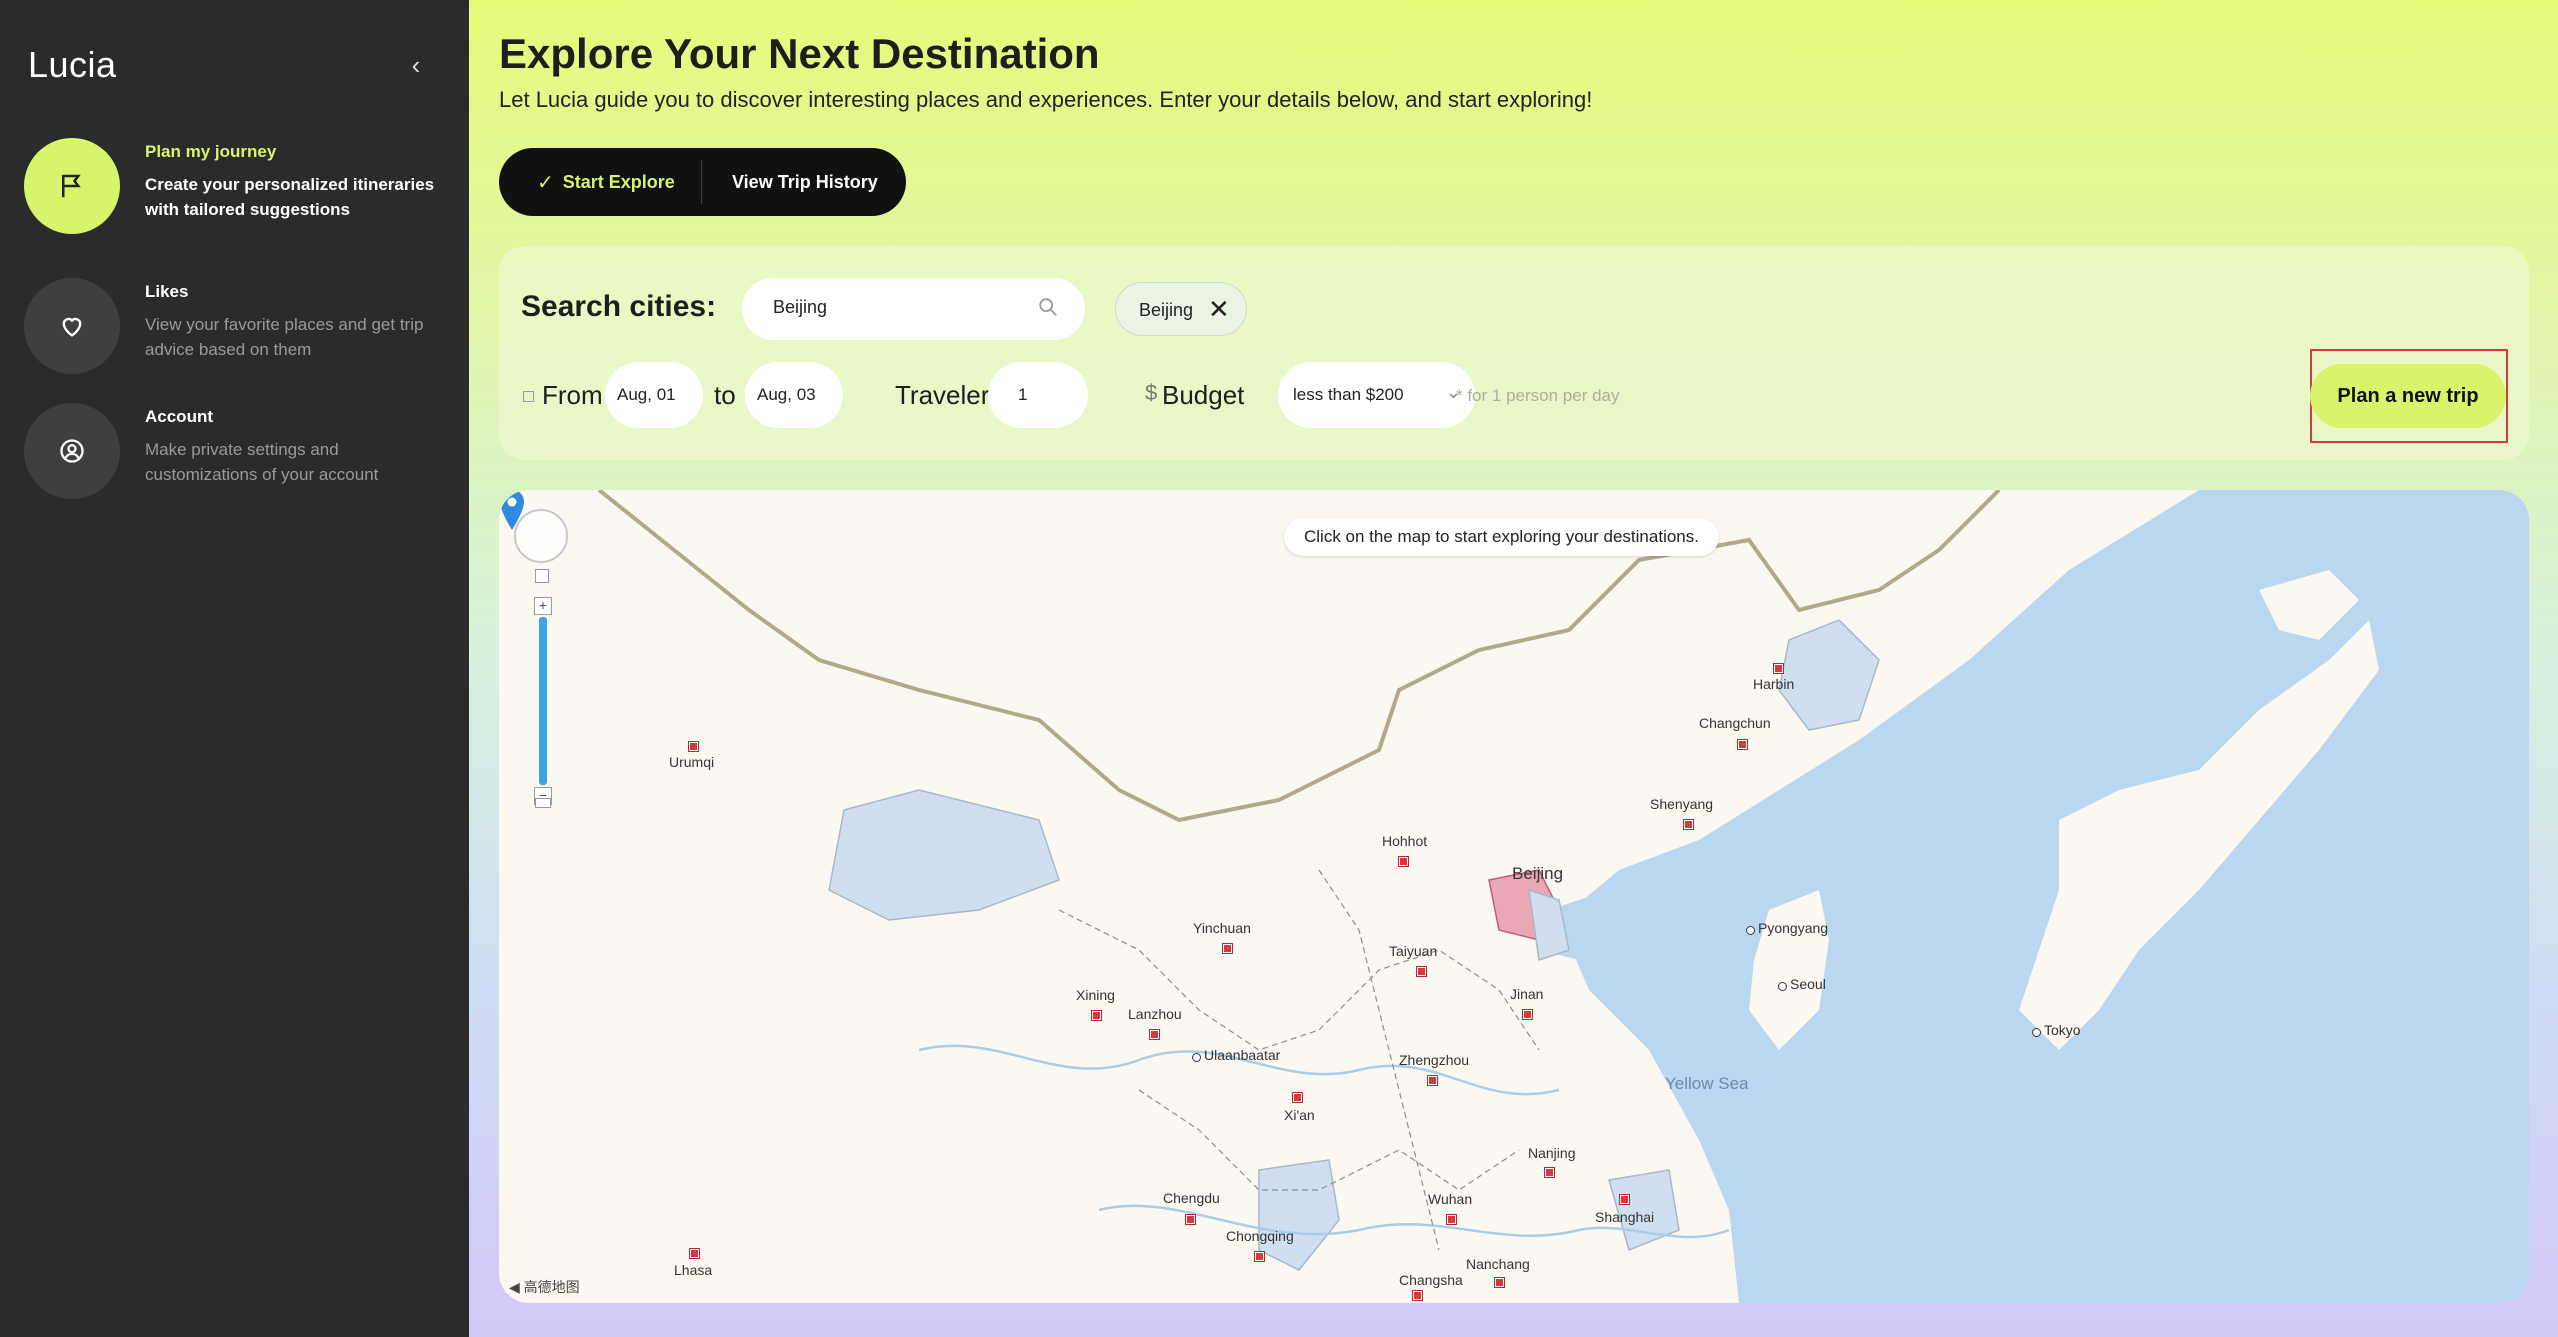 The width and height of the screenshot is (2558, 1337). Describe the element at coordinates (211, 151) in the screenshot. I see `sidebar-item-title: Plan my journey` at that location.